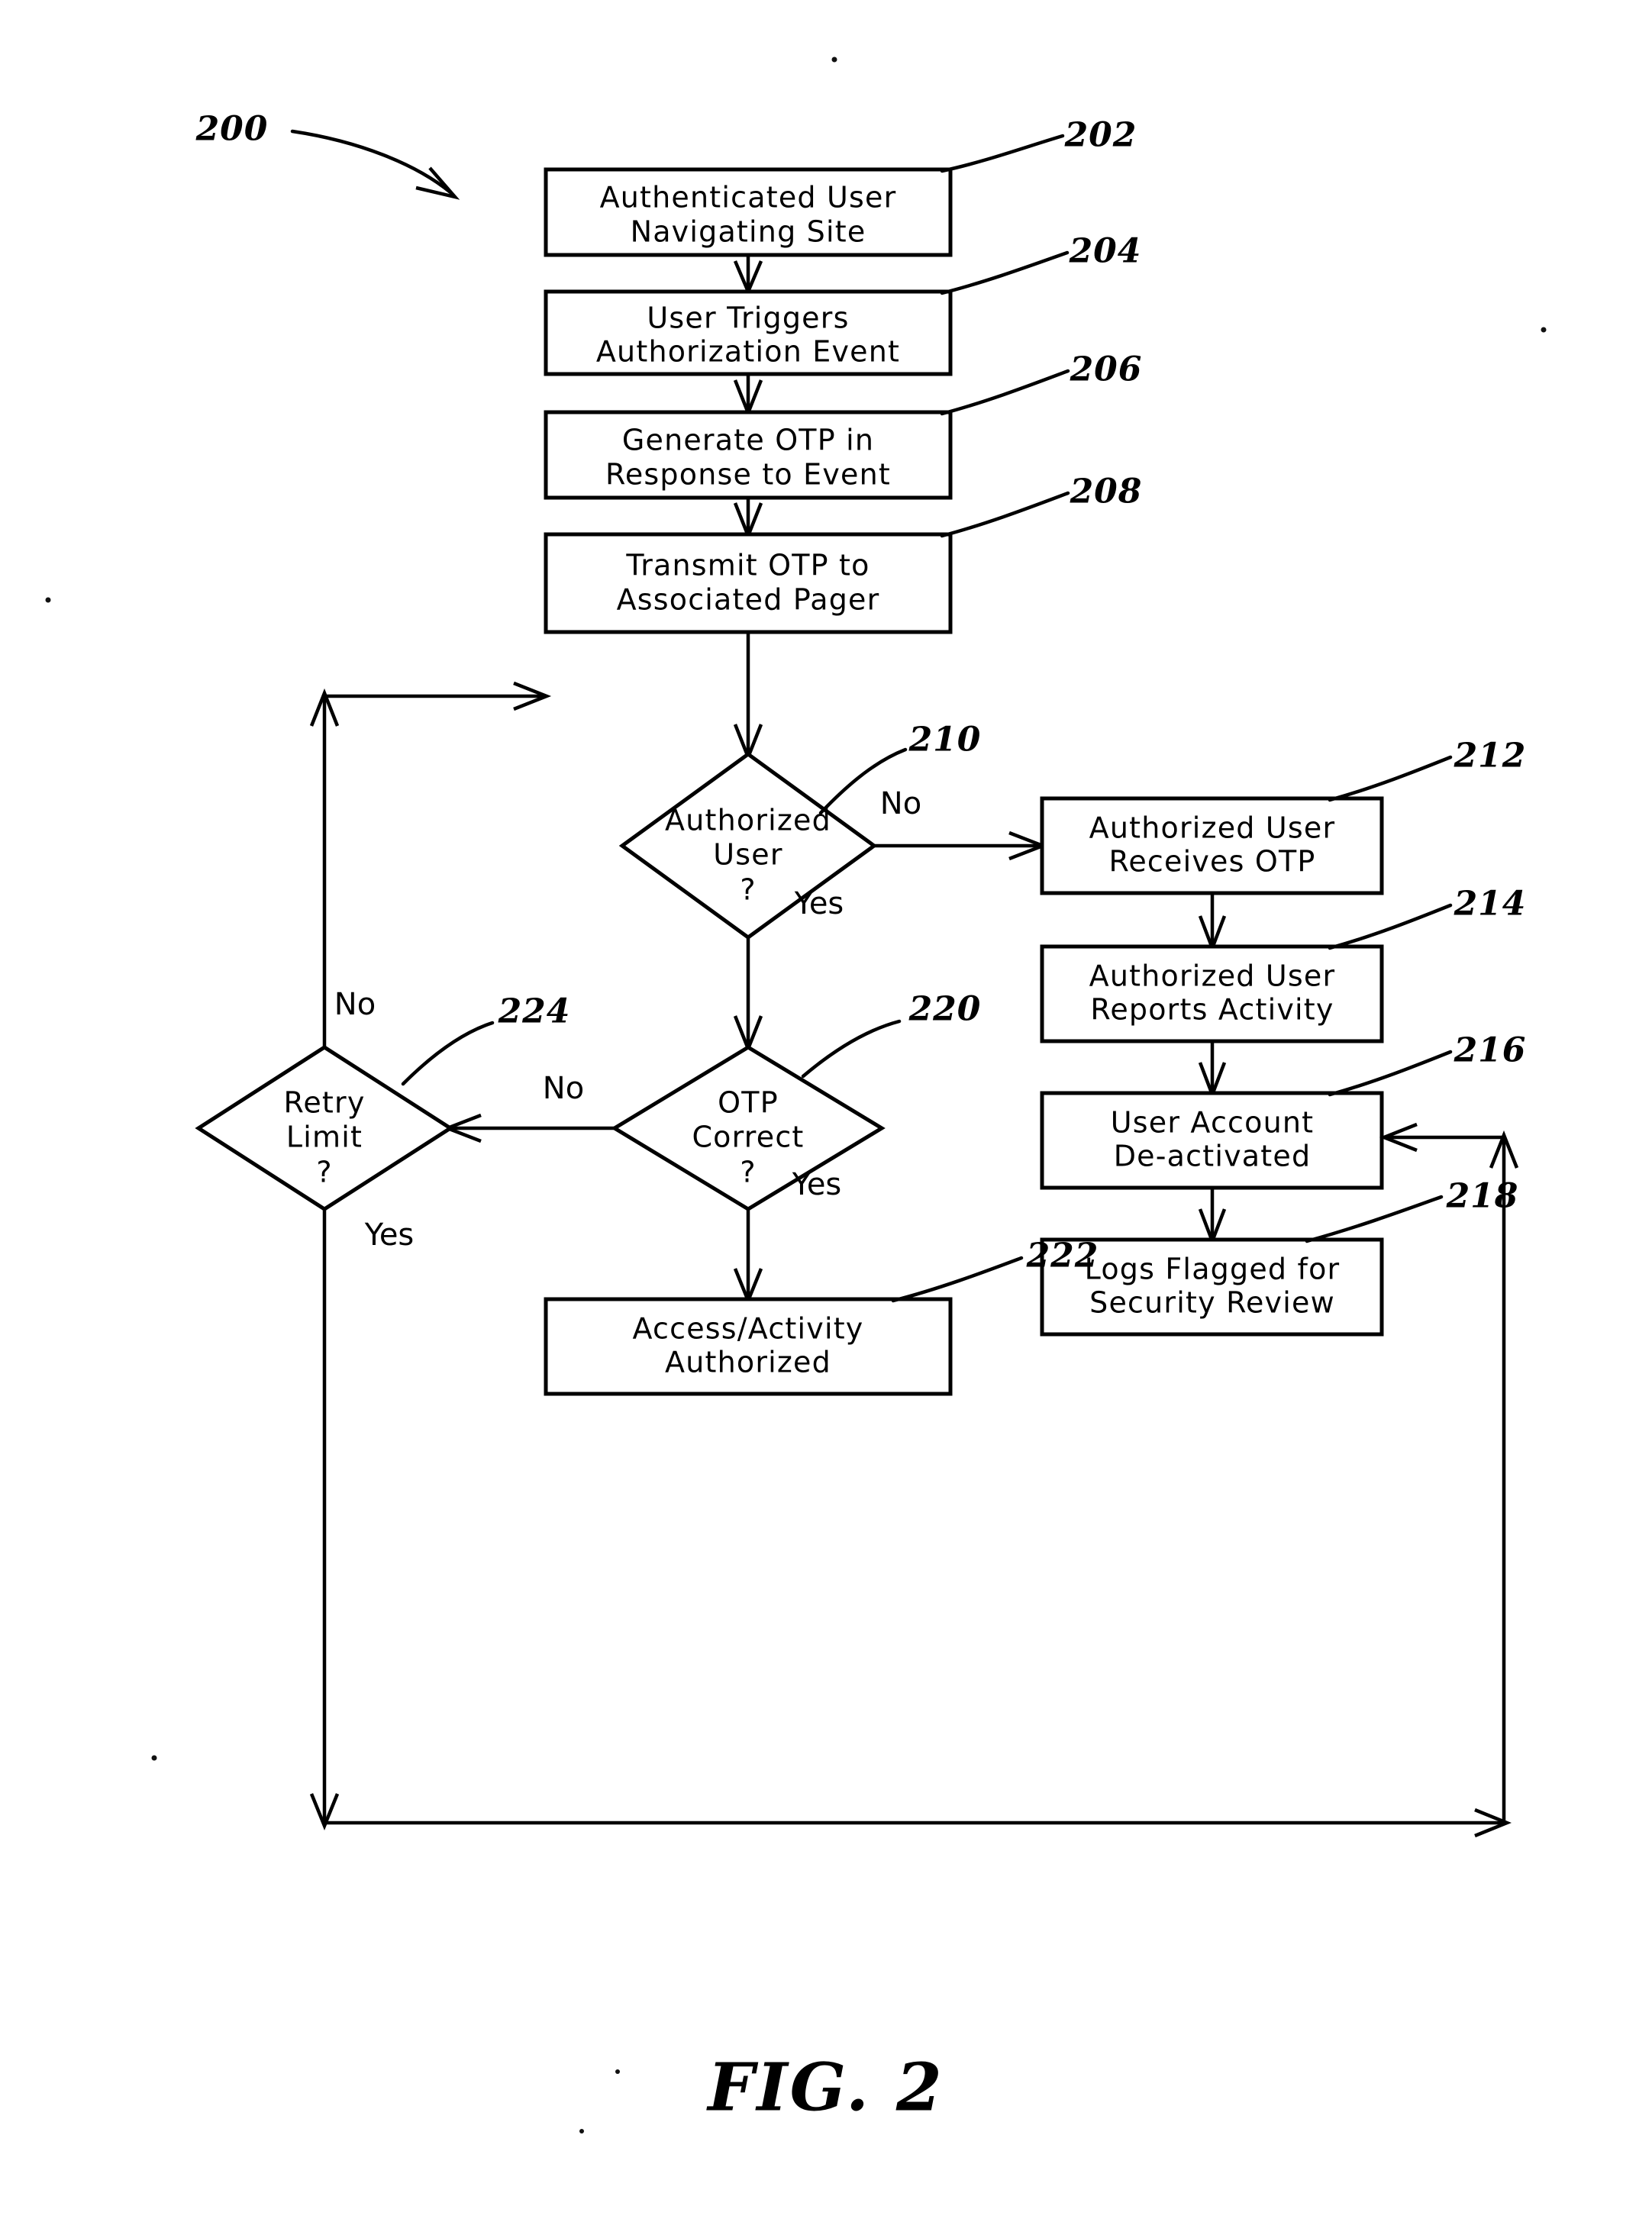 The width and height of the screenshot is (1652, 2235). Describe the element at coordinates (748, 1362) in the screenshot. I see `node-222-label-line2: Authorized` at that location.